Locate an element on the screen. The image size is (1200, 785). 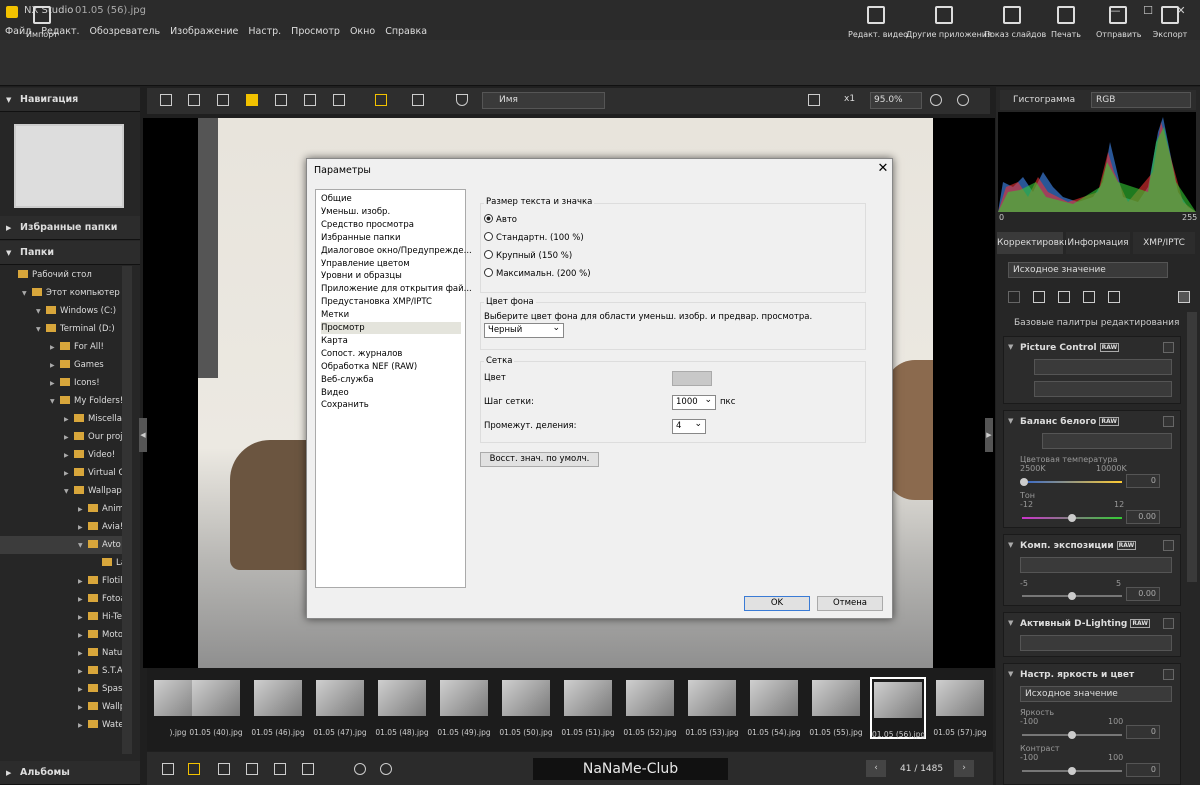
brightness-title: Настр. яркость и цвет is located at coordinates (1071, 675).